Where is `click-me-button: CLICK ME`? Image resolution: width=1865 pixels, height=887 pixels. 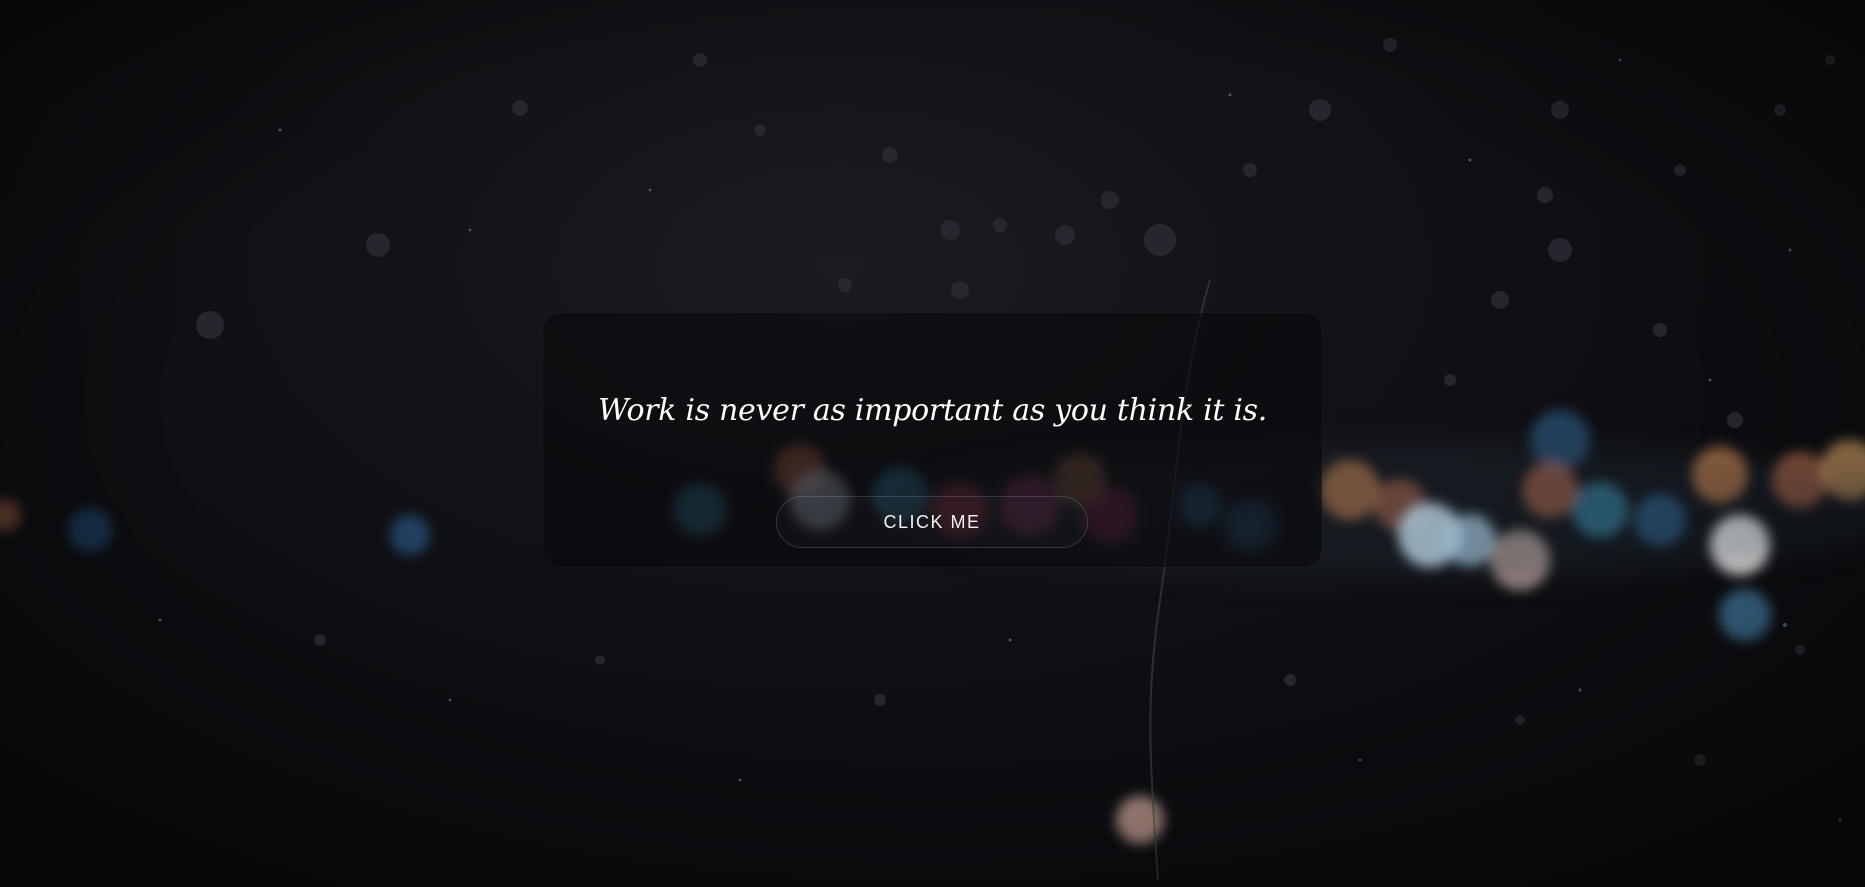 click-me-button: CLICK ME is located at coordinates (932, 522).